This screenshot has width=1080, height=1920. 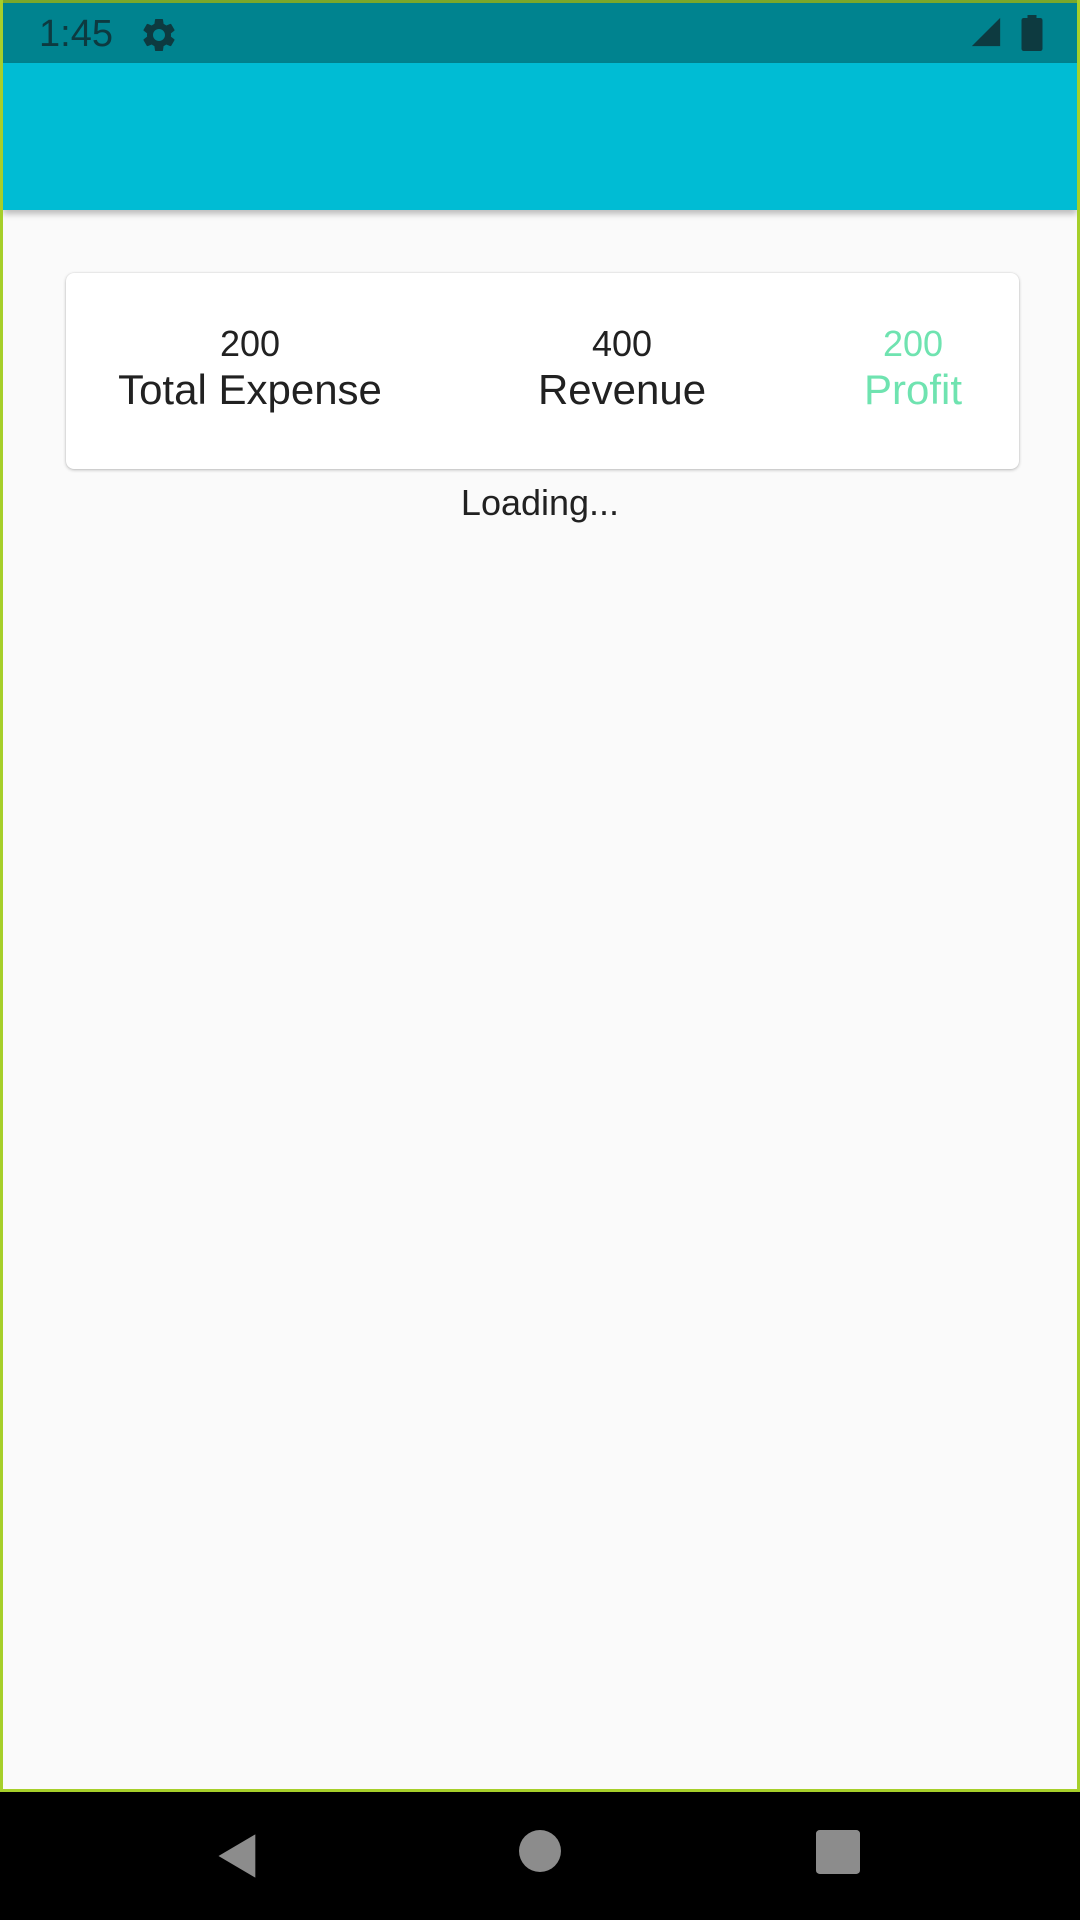 I want to click on battery-icon, so click(x=1032, y=33).